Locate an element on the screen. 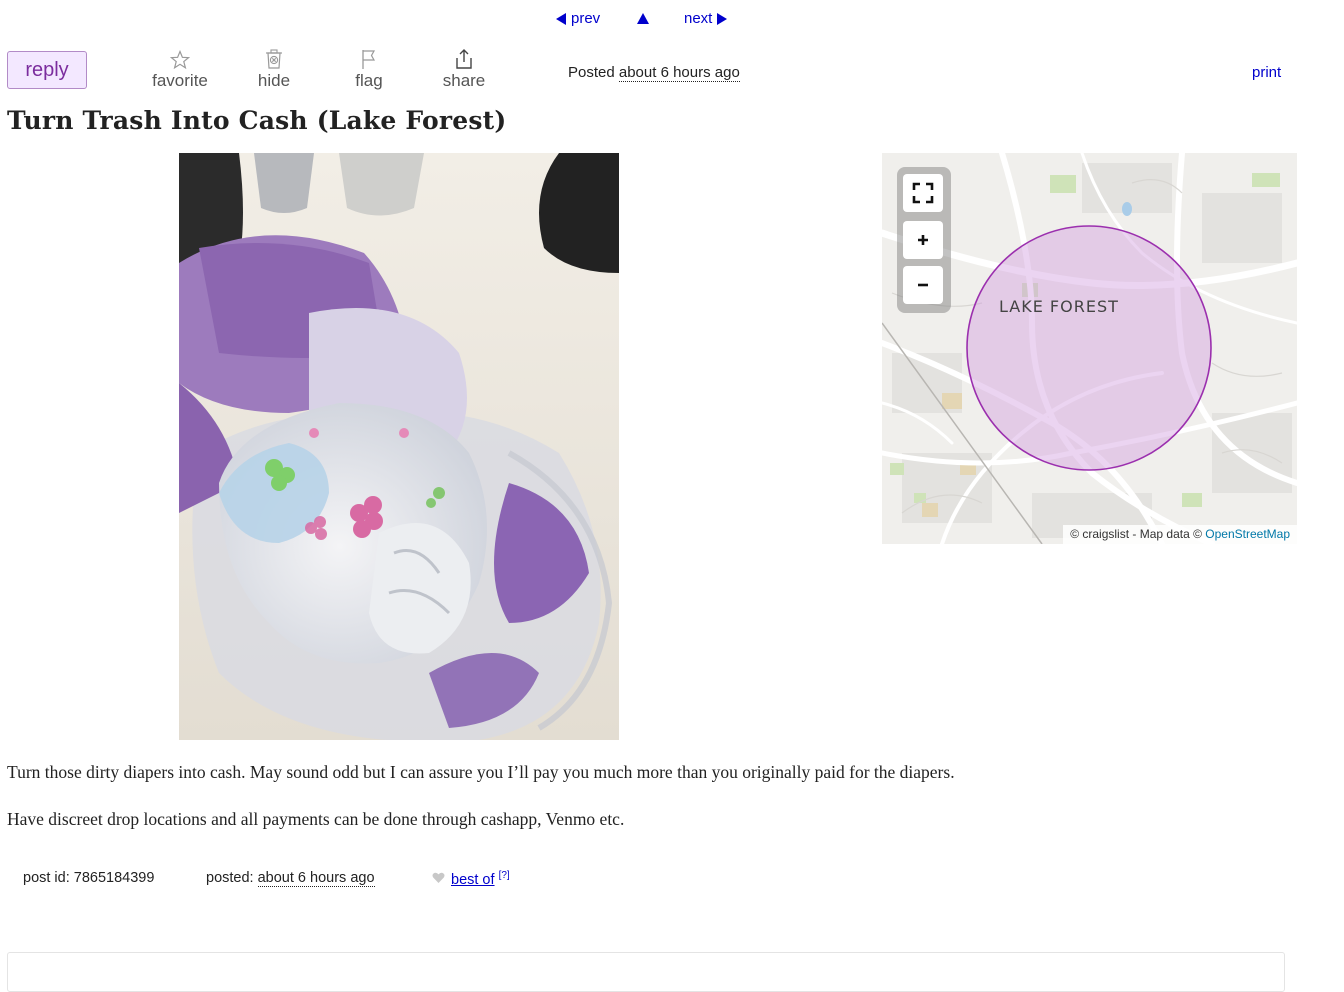  zoom-out-button is located at coordinates (923, 285).